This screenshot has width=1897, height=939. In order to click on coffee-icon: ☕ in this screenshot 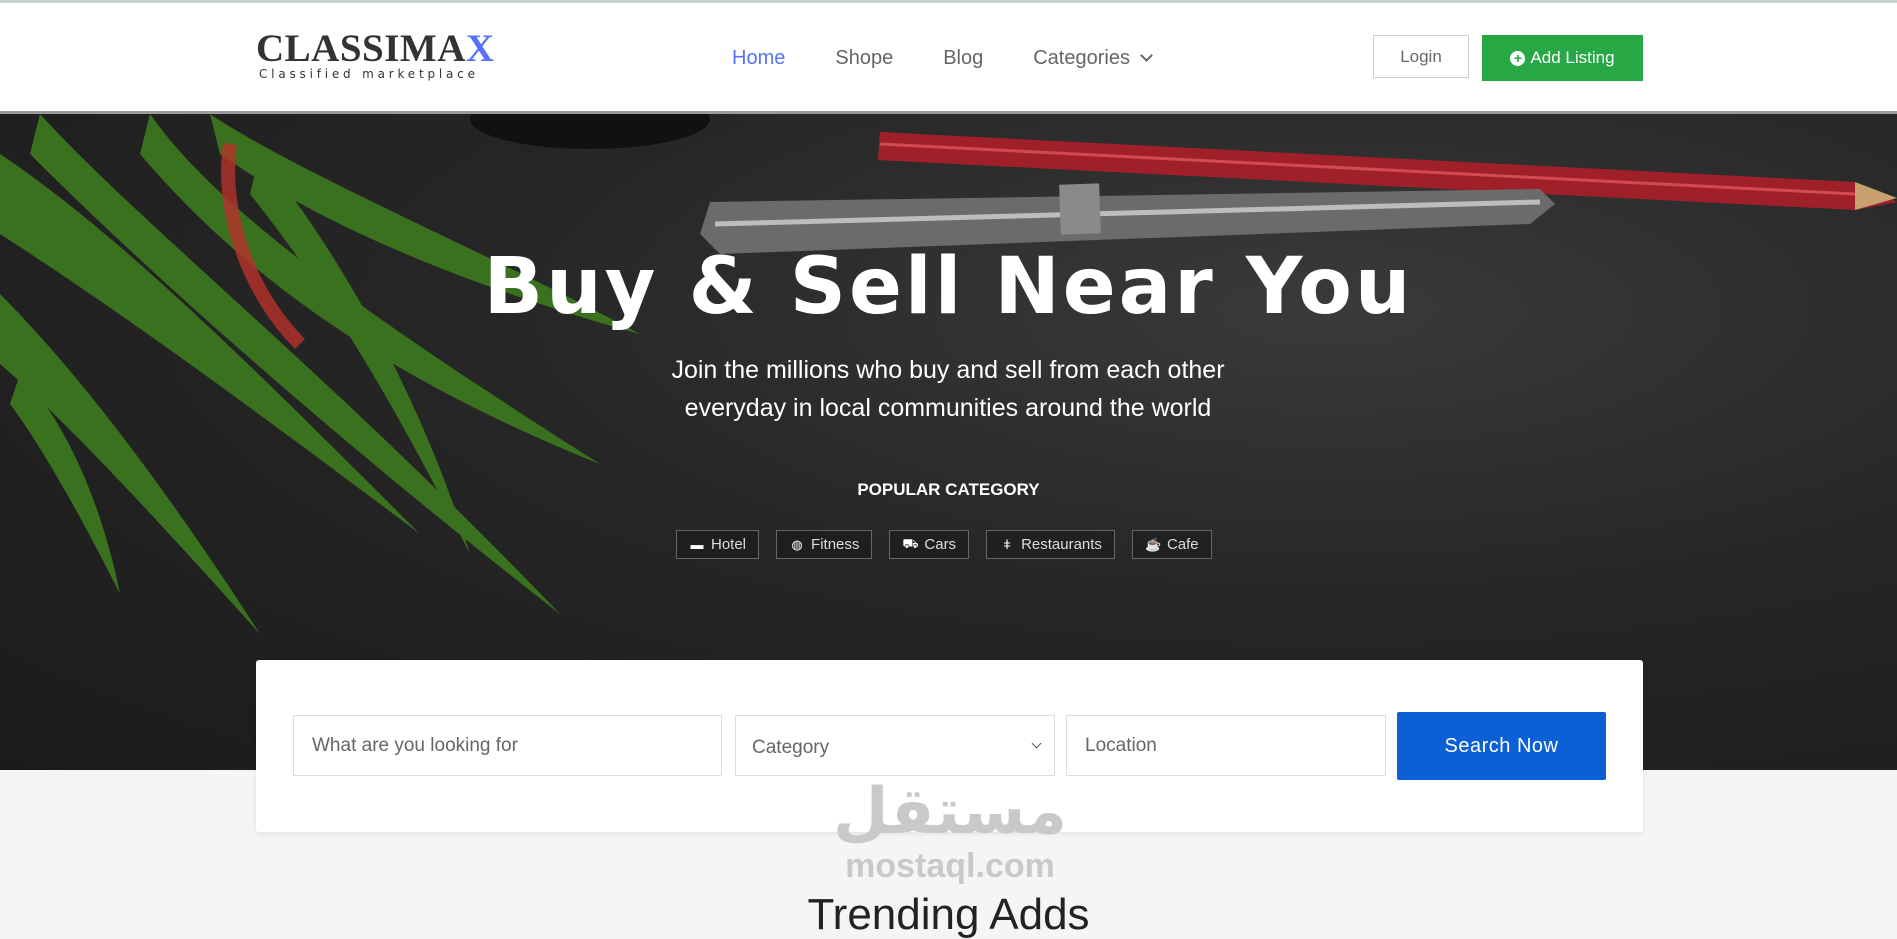, I will do `click(1153, 544)`.